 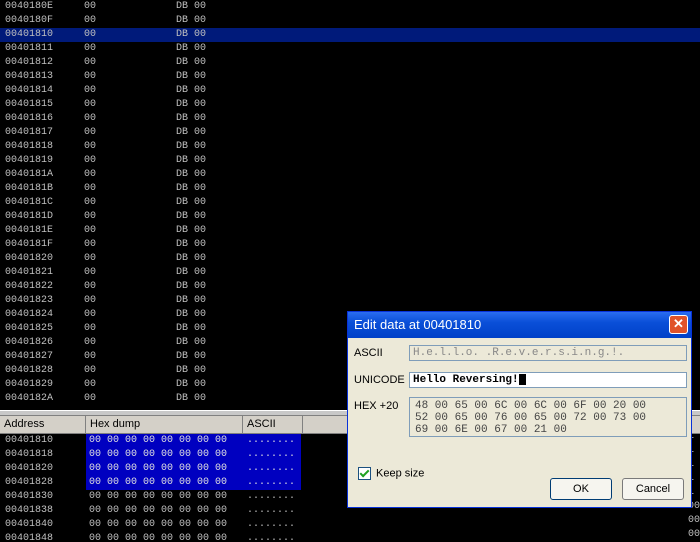 I want to click on dump-address: 00401830, so click(x=29, y=496).